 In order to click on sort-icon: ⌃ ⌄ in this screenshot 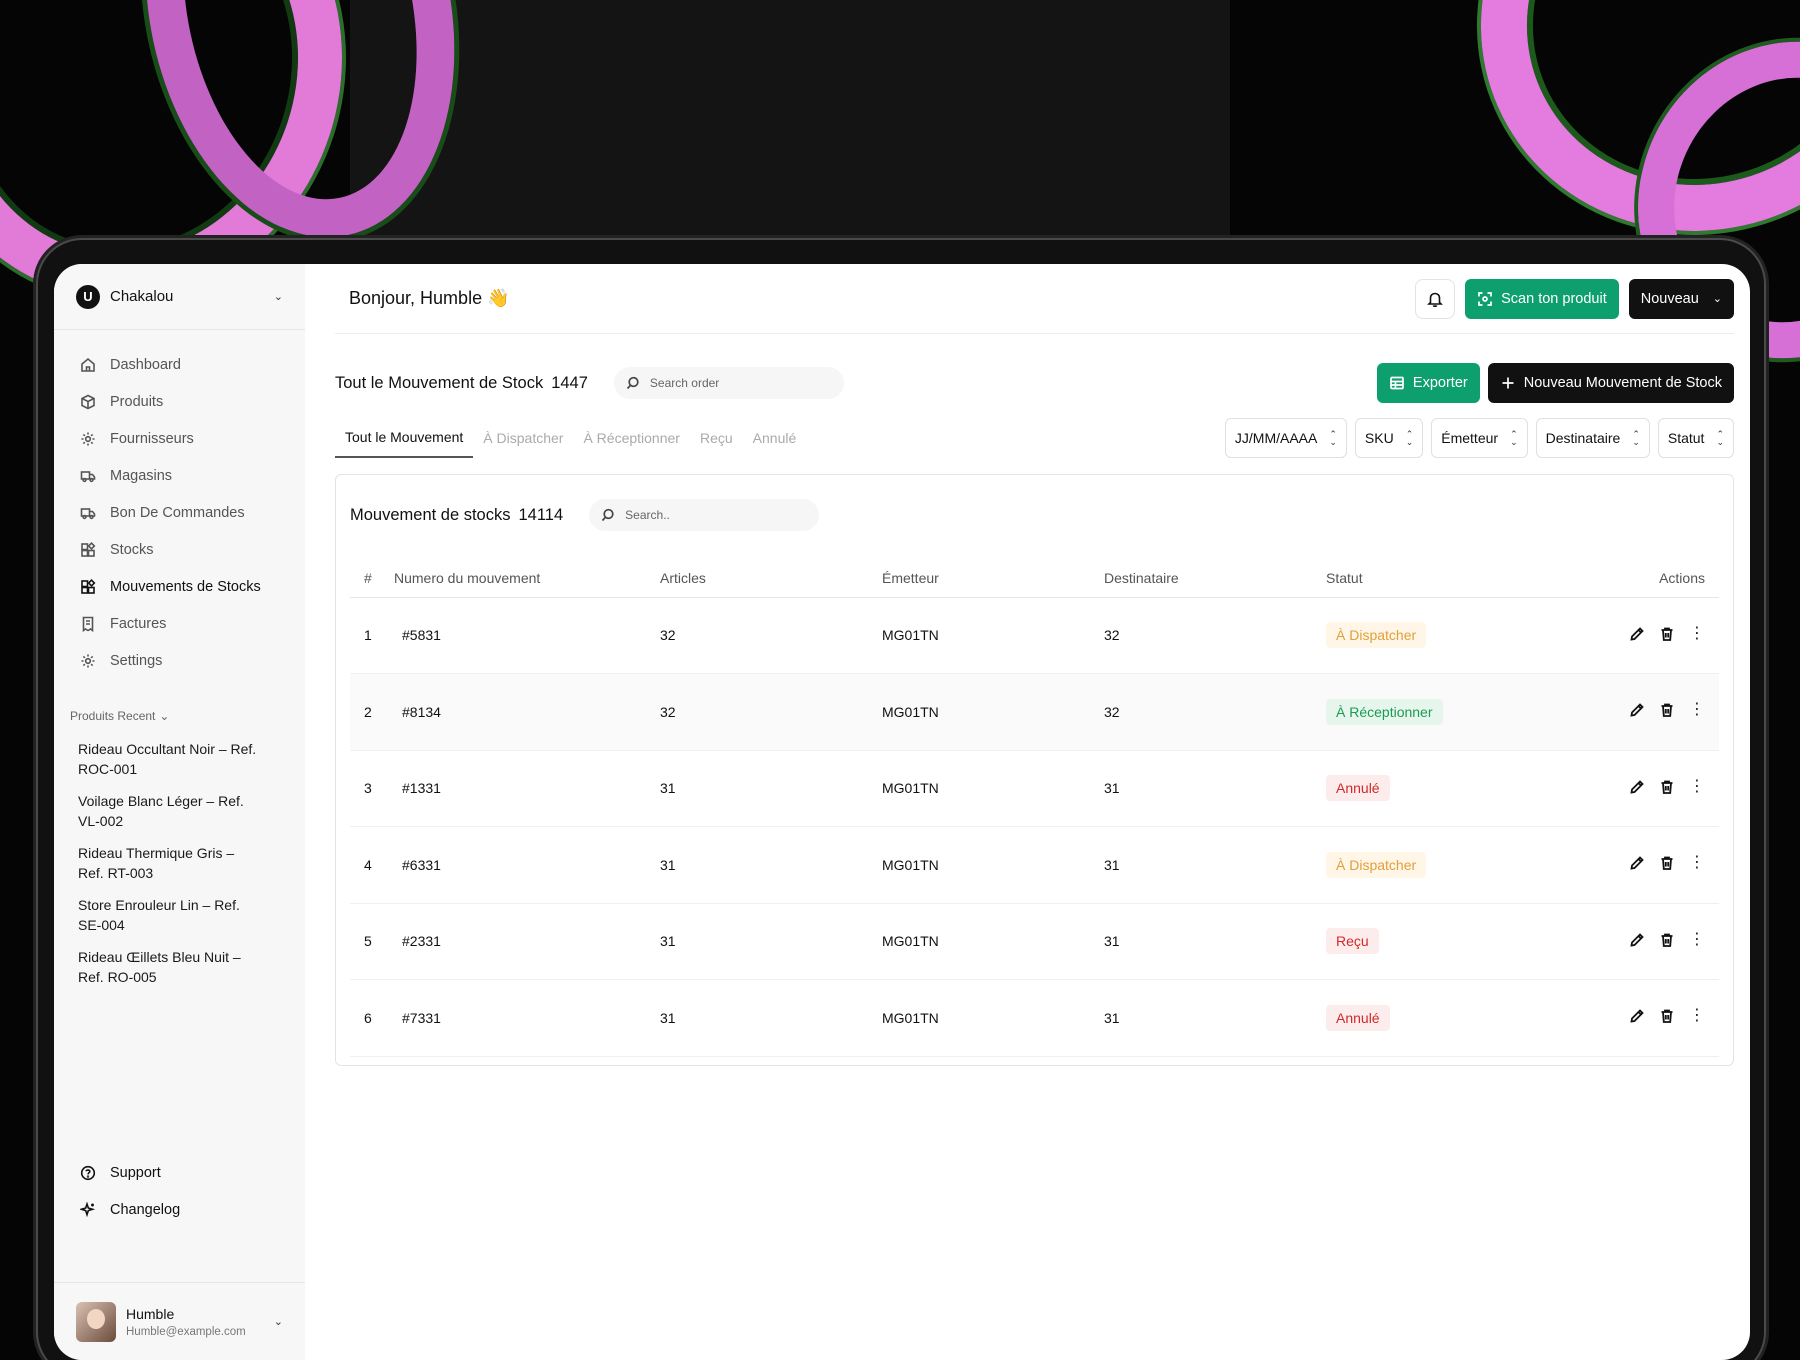, I will do `click(1409, 438)`.